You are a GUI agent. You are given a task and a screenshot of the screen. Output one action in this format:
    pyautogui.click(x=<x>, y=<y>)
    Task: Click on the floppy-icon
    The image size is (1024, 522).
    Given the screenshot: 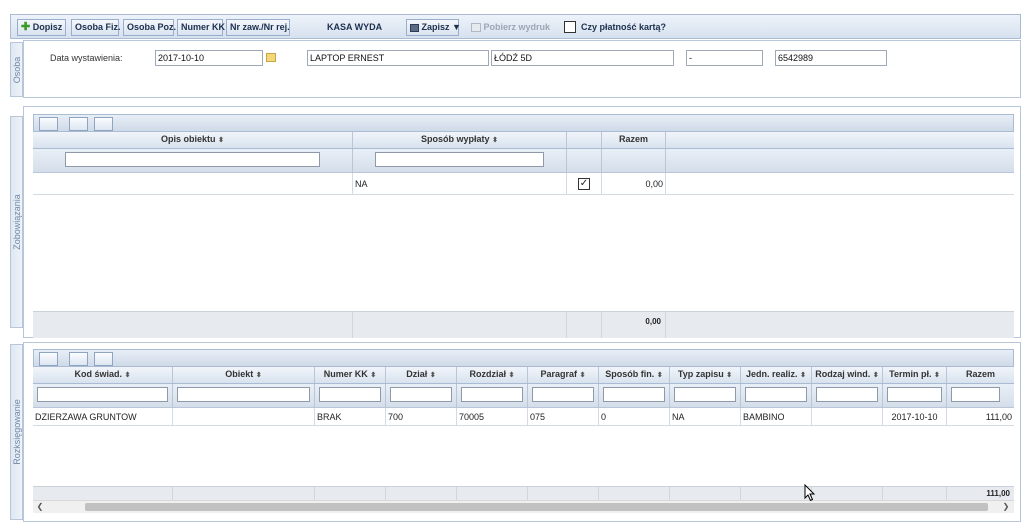 What is the action you would take?
    pyautogui.click(x=414, y=27)
    